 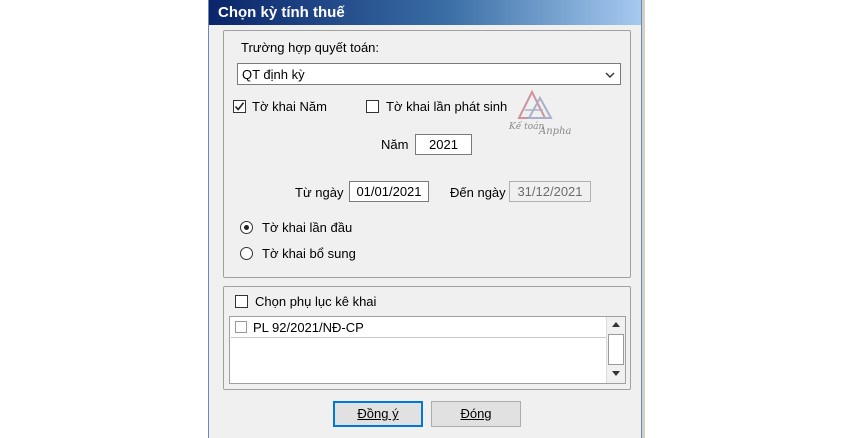 I want to click on to-date-label: Đến ngày, so click(x=478, y=192).